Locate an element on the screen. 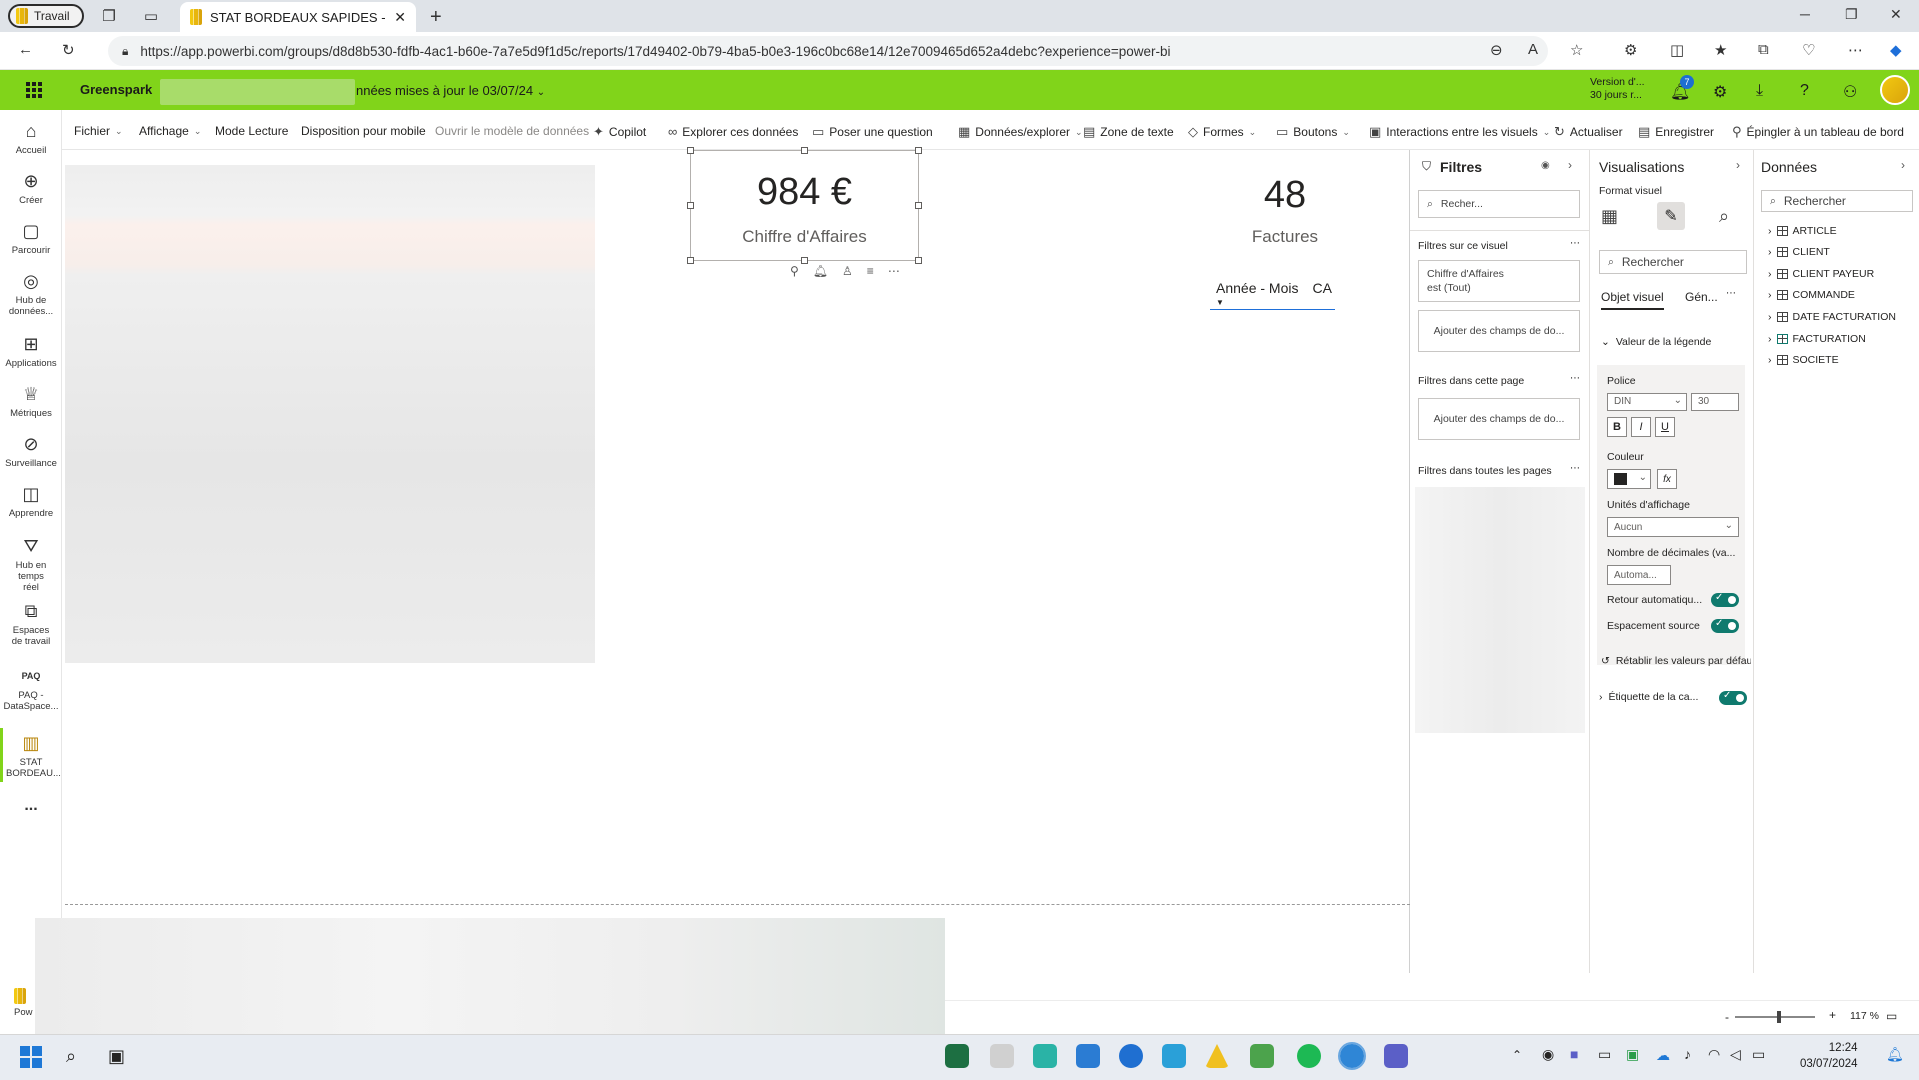  tab-visual: Objet visuel is located at coordinates (1632, 300).